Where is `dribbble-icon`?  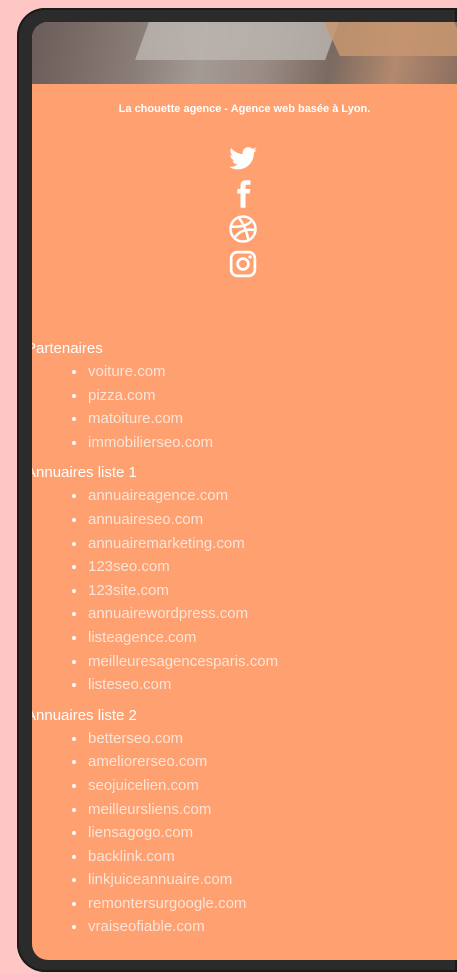
dribbble-icon is located at coordinates (243, 229).